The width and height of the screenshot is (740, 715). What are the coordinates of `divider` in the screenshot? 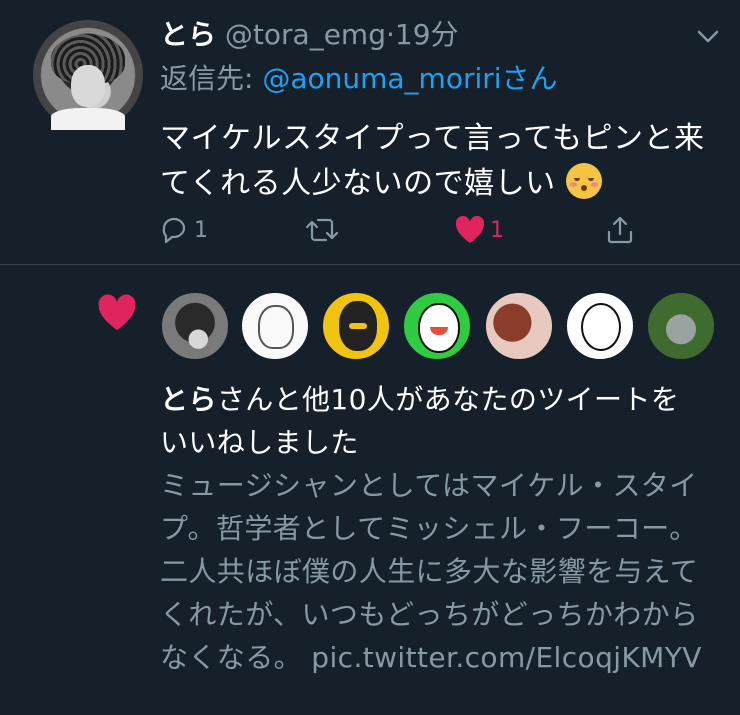 It's located at (370, 264).